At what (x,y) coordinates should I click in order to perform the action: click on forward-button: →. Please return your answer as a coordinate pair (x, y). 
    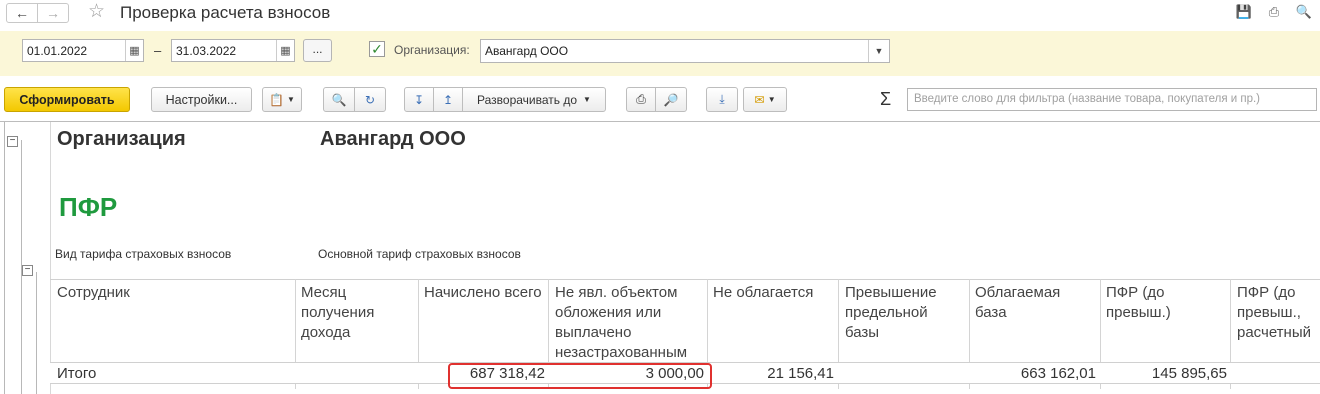
    Looking at the image, I should click on (53, 13).